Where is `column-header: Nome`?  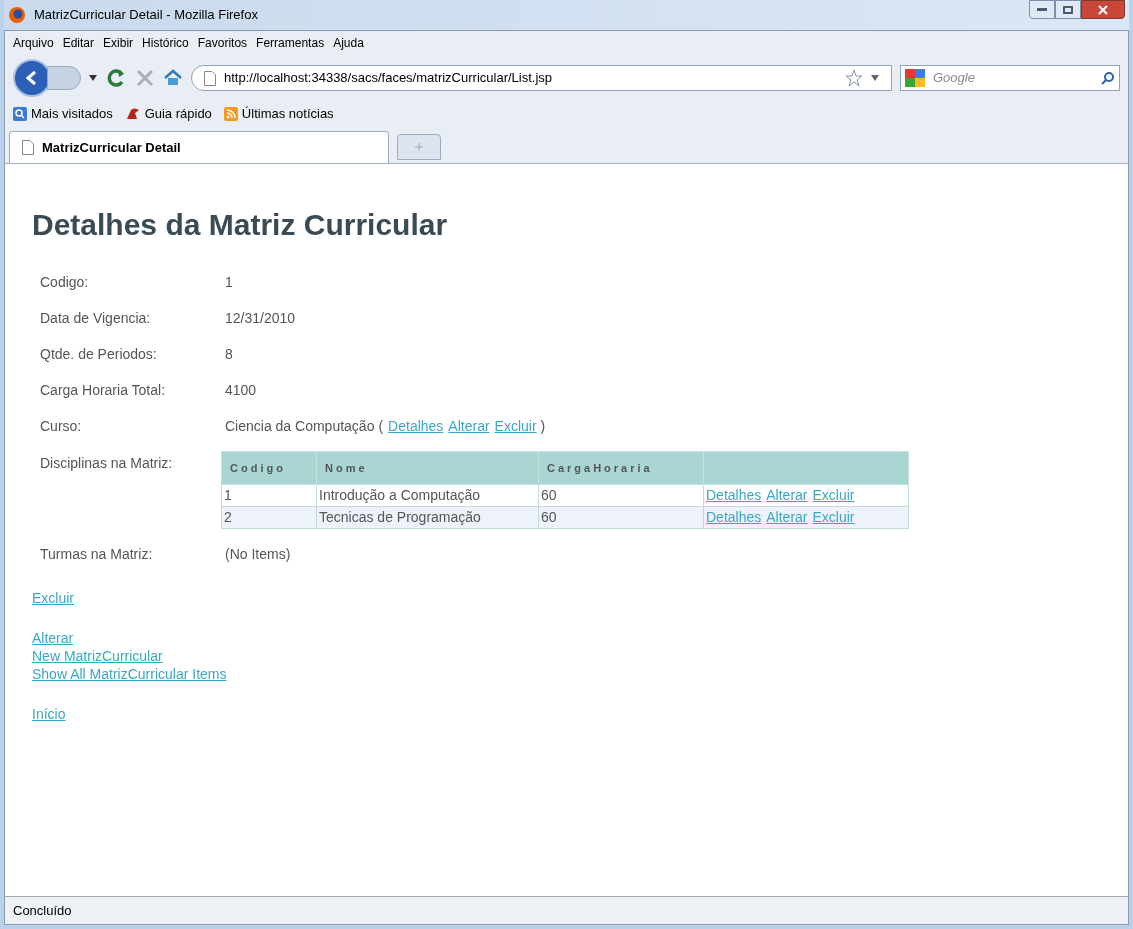 column-header: Nome is located at coordinates (427, 468).